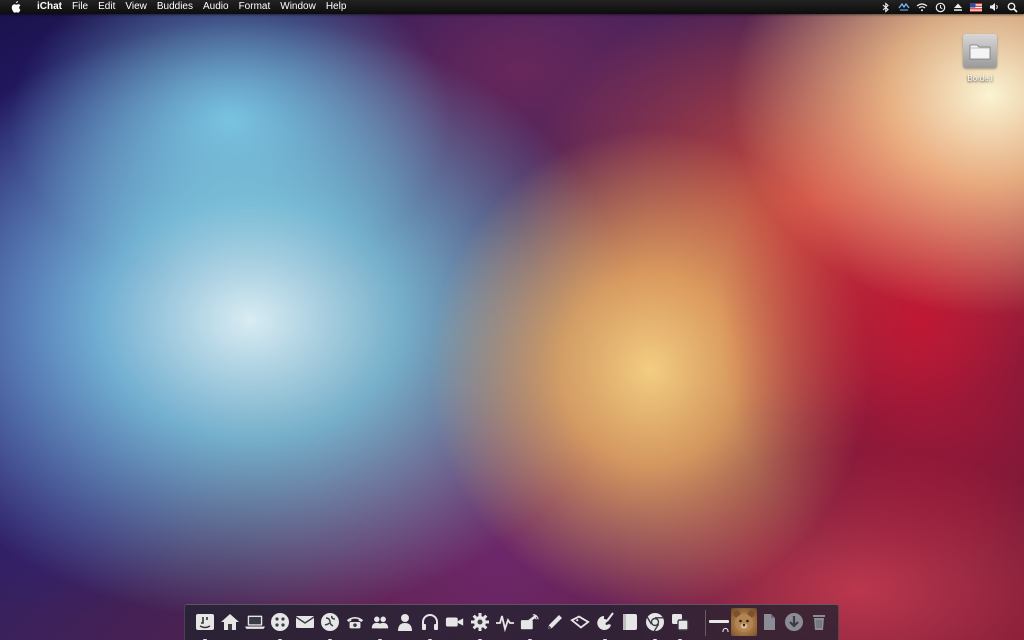 This screenshot has height=640, width=1024. I want to click on settings-gear-icon, so click(480, 626).